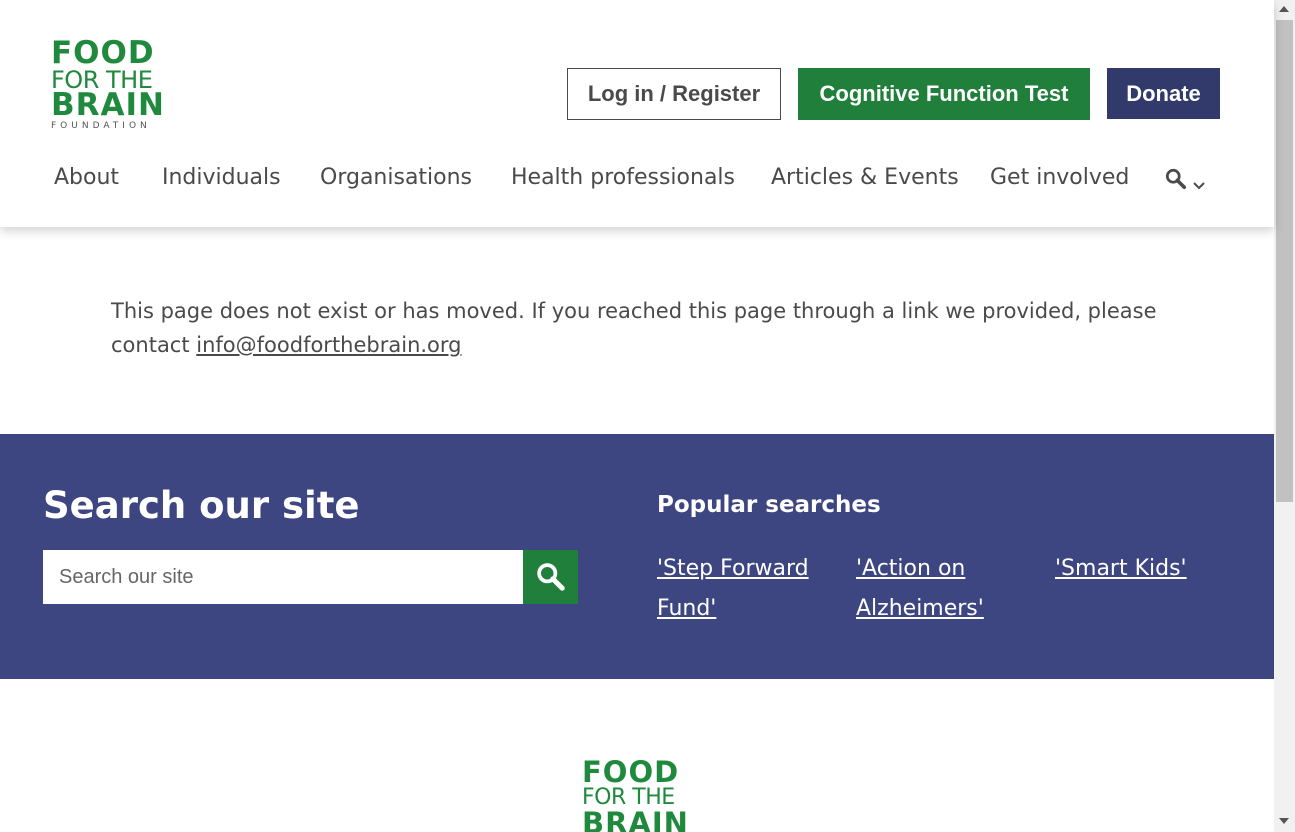 The width and height of the screenshot is (1295, 832). Describe the element at coordinates (931, 589) in the screenshot. I see `popular-search-link: 'Action on Alzheimers'` at that location.